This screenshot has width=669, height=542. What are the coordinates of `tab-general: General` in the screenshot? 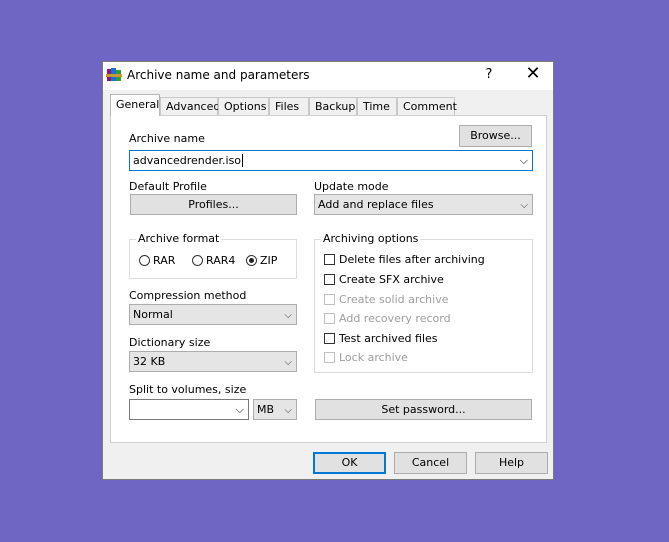 It's located at (135, 105).